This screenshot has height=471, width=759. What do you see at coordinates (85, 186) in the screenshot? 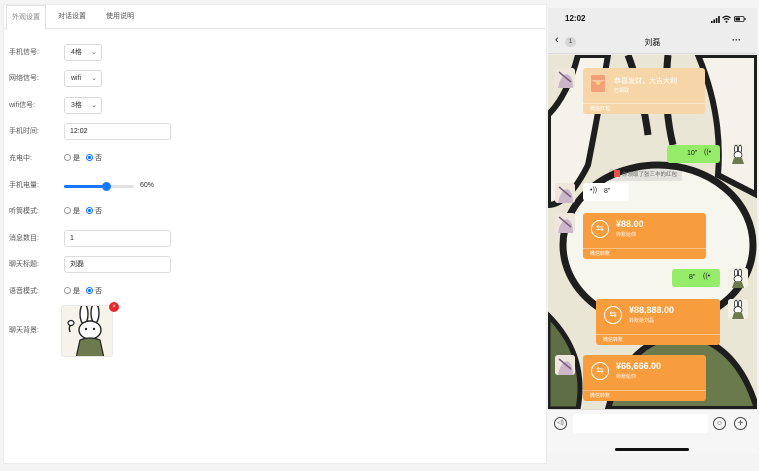
I see `battery-slider-fill` at bounding box center [85, 186].